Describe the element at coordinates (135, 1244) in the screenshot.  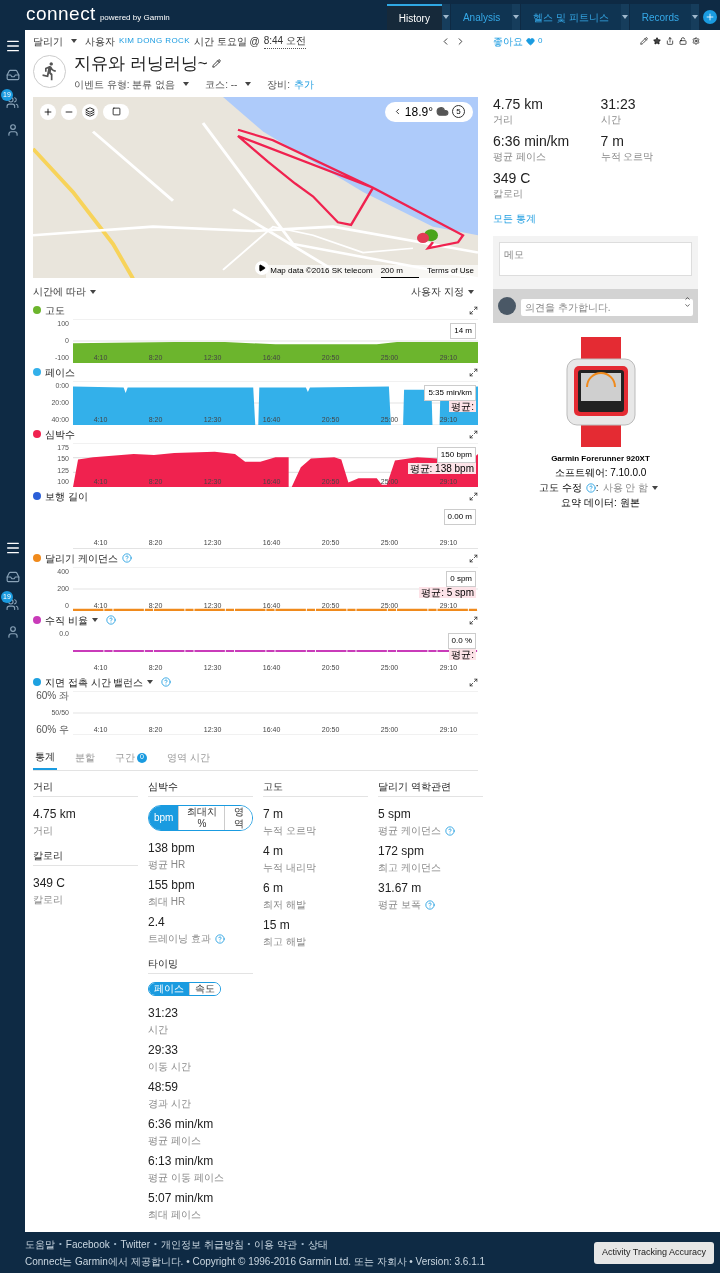
I see `footer-link: Twitter` at that location.